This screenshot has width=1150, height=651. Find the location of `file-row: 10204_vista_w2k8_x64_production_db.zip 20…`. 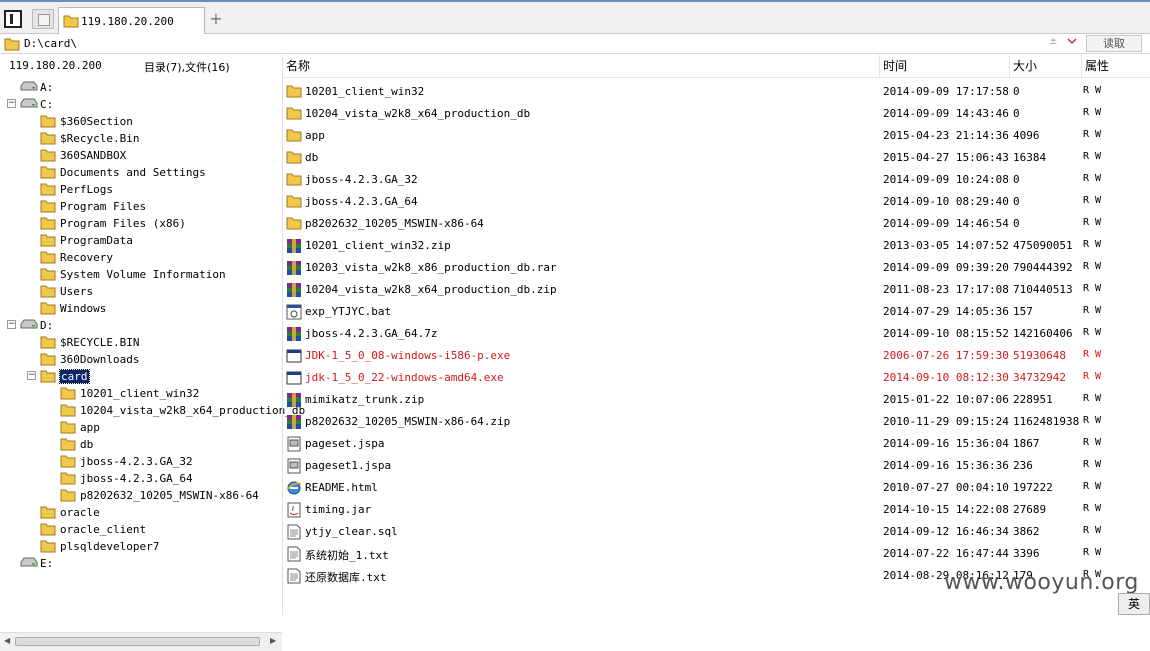

file-row: 10204_vista_w2k8_x64_production_db.zip 20… is located at coordinates (716, 289).